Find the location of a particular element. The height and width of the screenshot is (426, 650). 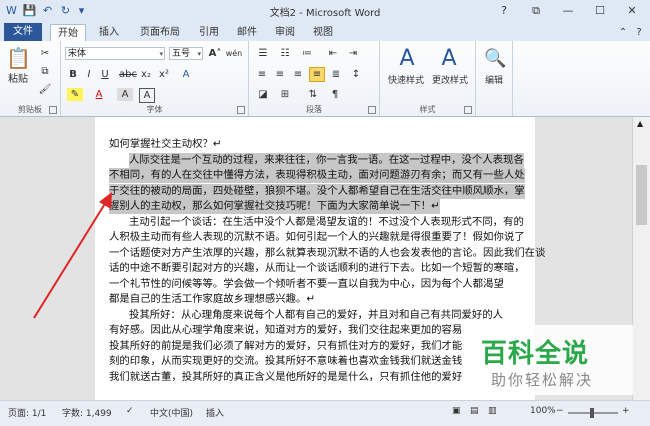

cut-icon: ✂ is located at coordinates (45, 53).